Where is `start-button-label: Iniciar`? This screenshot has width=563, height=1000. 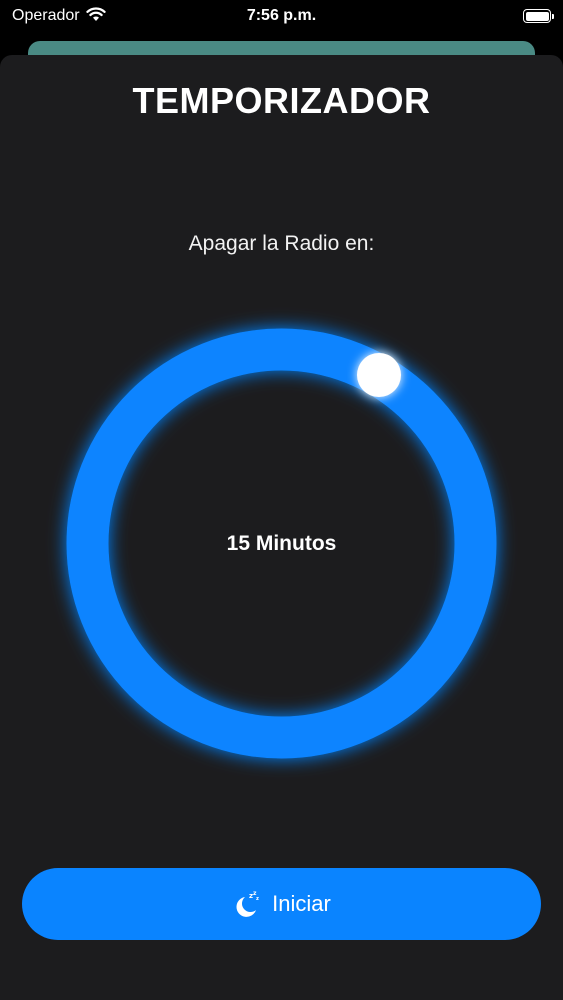
start-button-label: Iniciar is located at coordinates (301, 903).